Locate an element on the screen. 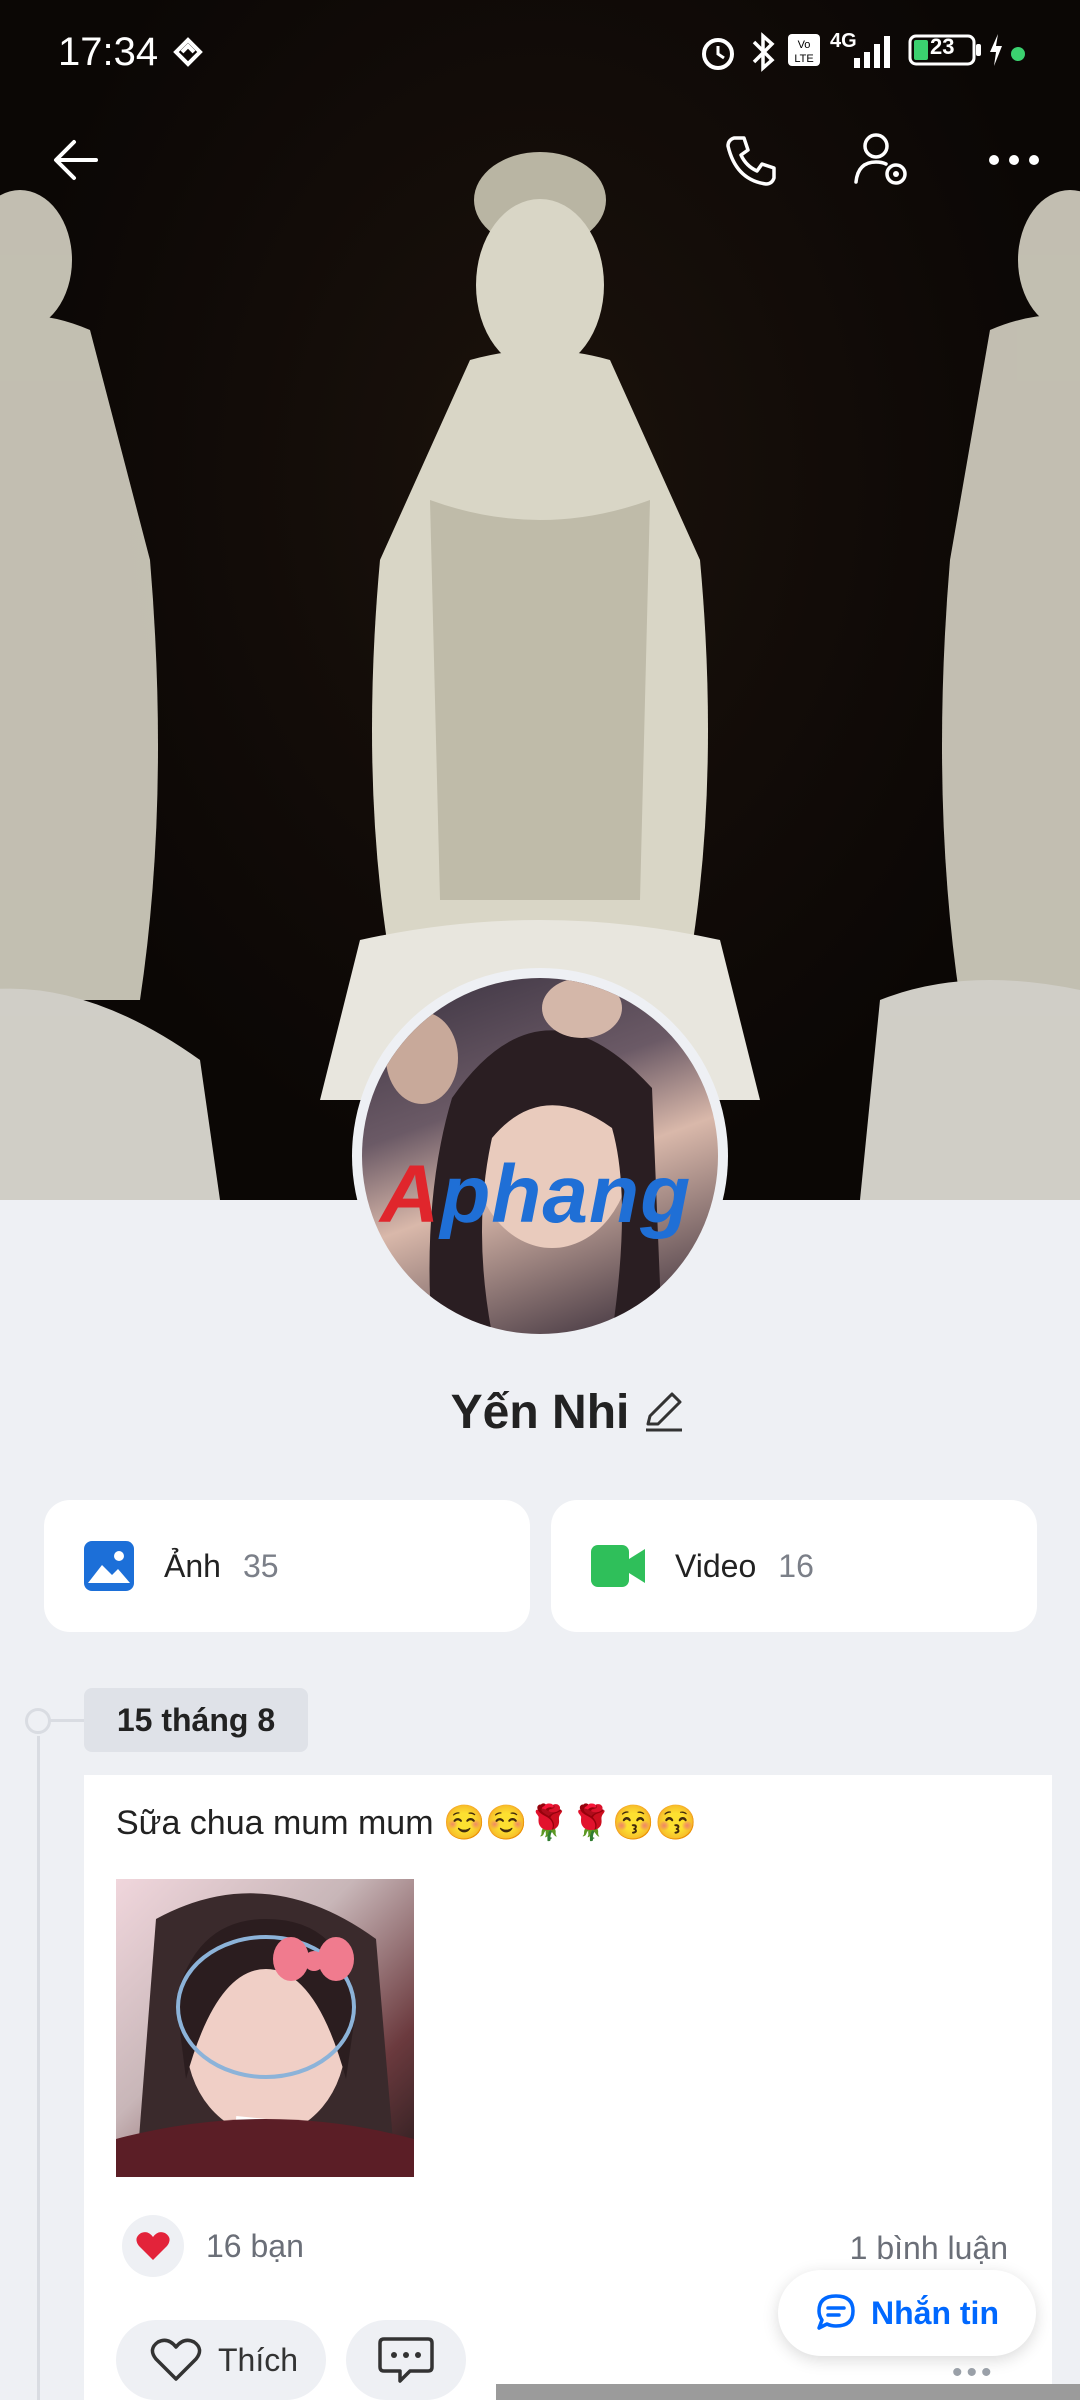 The image size is (1080, 2400). more-horizontal-icon is located at coordinates (1014, 160).